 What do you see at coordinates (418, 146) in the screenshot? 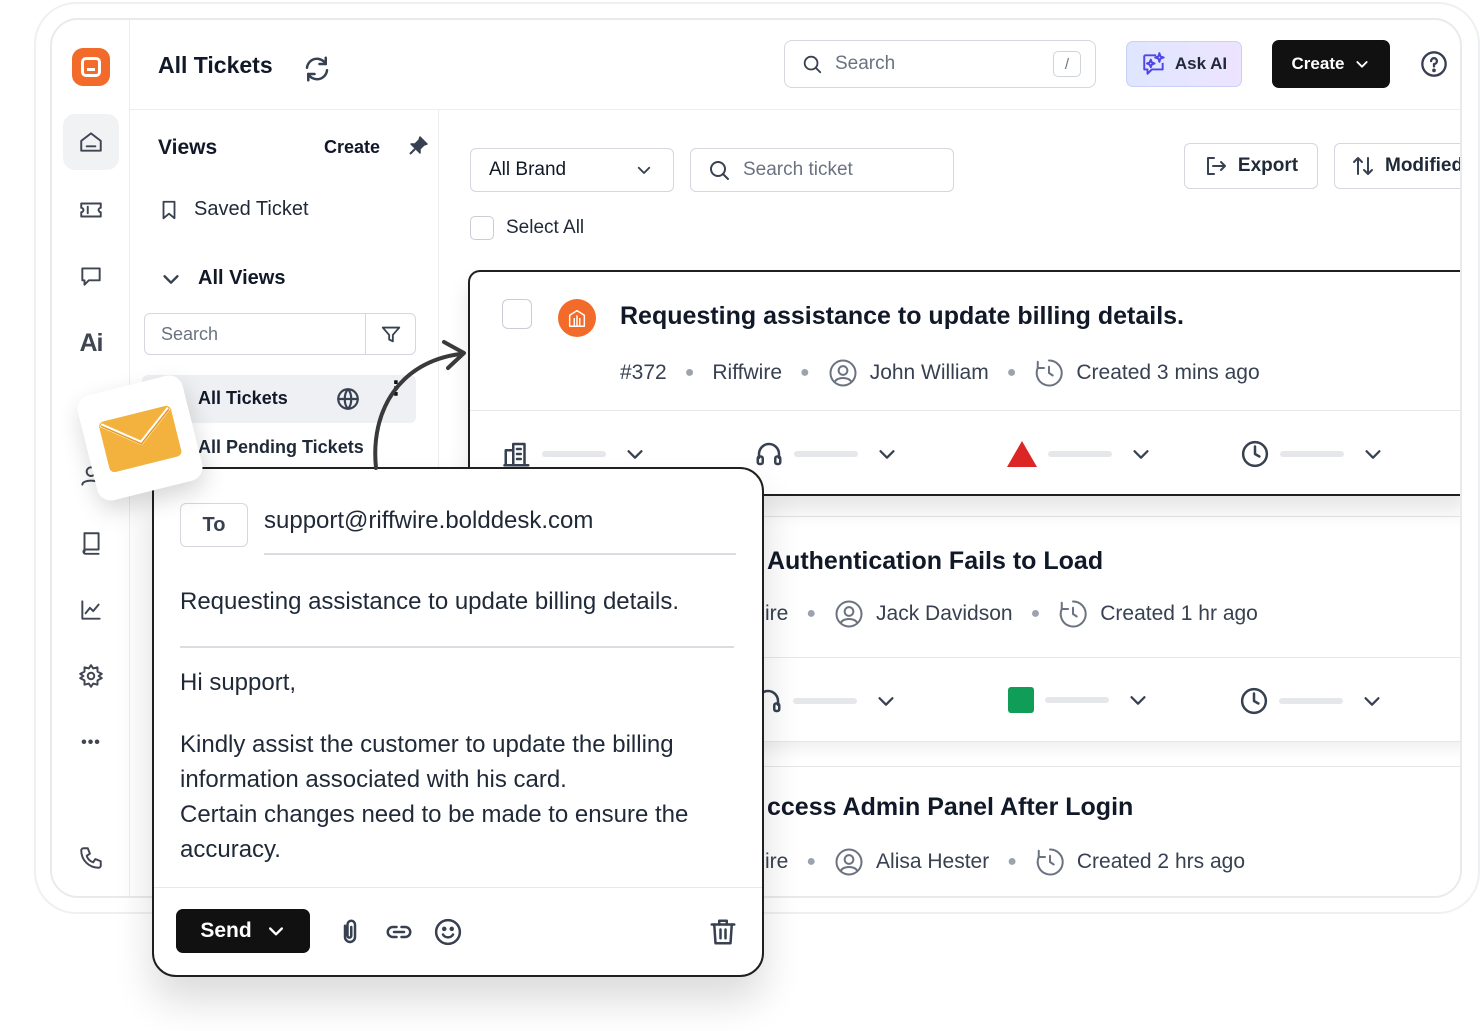
I see `pin-icon` at bounding box center [418, 146].